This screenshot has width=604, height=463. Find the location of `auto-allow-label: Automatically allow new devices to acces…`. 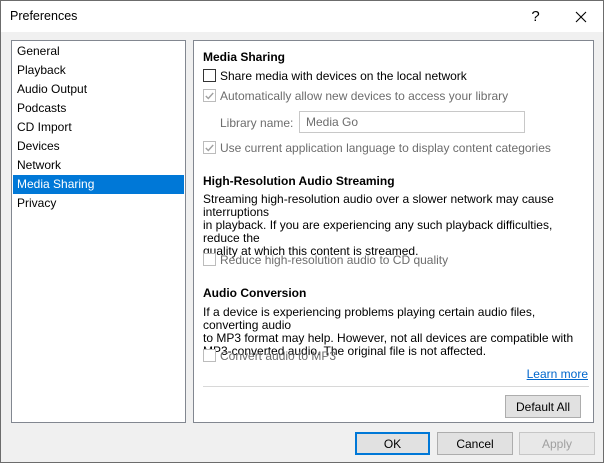

auto-allow-label: Automatically allow new devices to acces… is located at coordinates (364, 95).